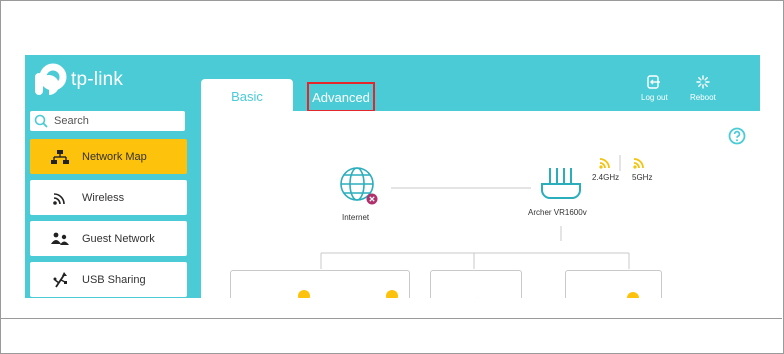 The height and width of the screenshot is (354, 784). Describe the element at coordinates (320, 284) in the screenshot. I see `clients-card` at that location.